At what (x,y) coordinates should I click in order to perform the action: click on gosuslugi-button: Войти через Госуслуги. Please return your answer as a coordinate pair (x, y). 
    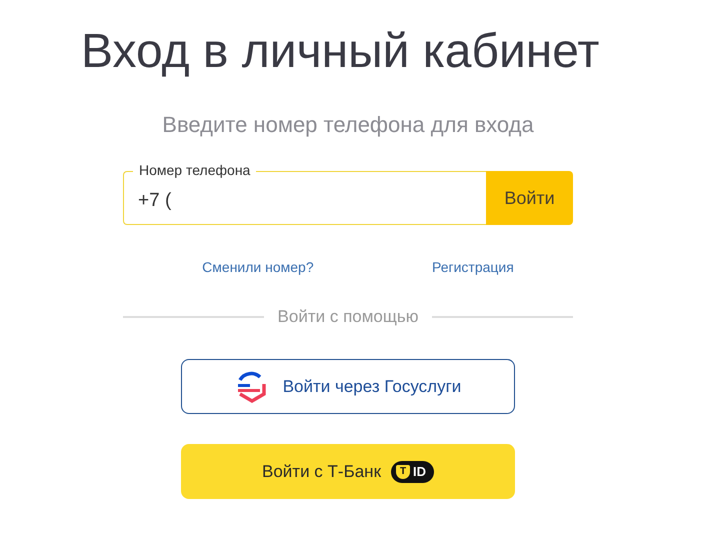
    Looking at the image, I should click on (348, 386).